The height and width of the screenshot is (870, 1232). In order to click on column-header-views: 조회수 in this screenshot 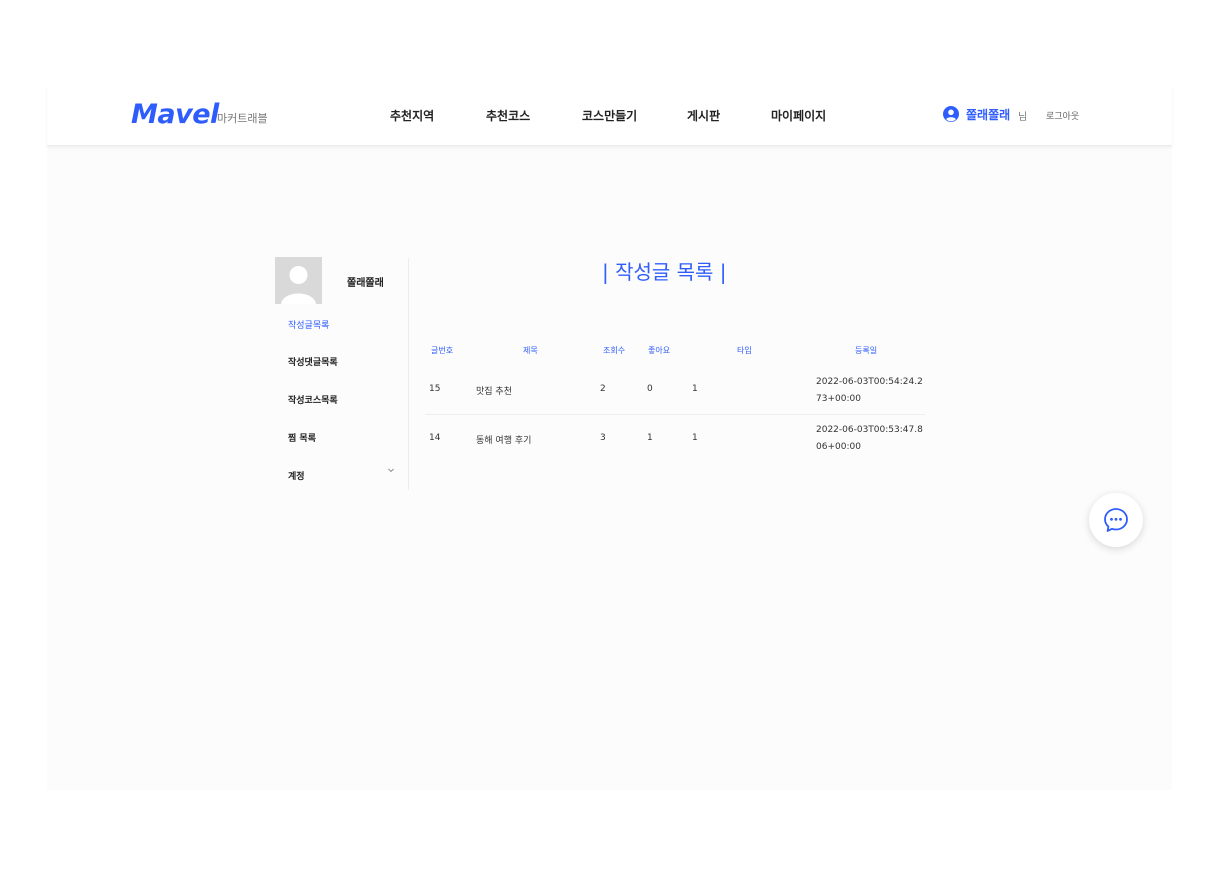, I will do `click(614, 350)`.